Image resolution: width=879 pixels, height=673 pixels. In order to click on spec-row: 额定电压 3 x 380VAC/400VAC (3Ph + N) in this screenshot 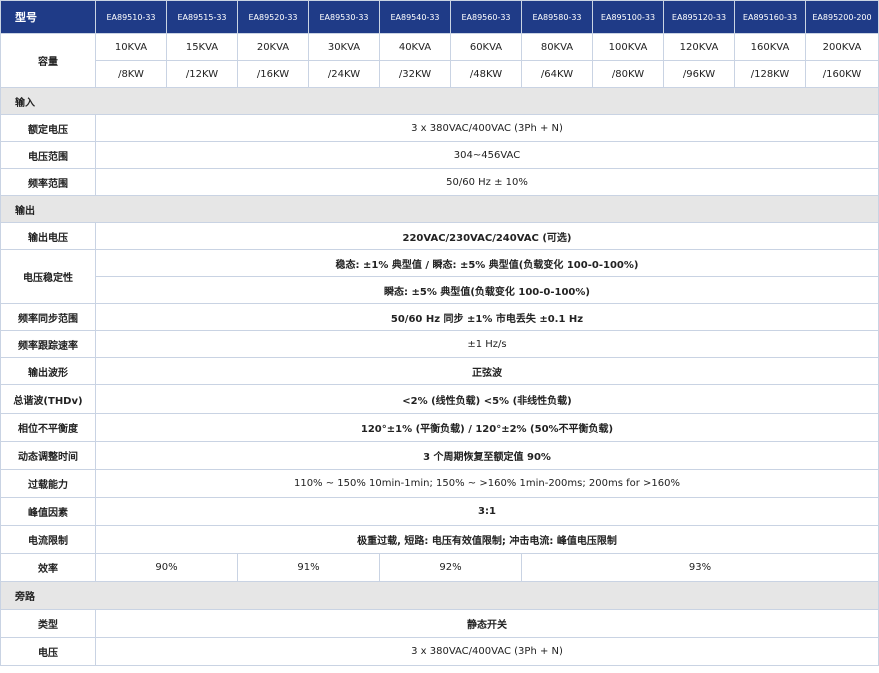, I will do `click(439, 128)`.